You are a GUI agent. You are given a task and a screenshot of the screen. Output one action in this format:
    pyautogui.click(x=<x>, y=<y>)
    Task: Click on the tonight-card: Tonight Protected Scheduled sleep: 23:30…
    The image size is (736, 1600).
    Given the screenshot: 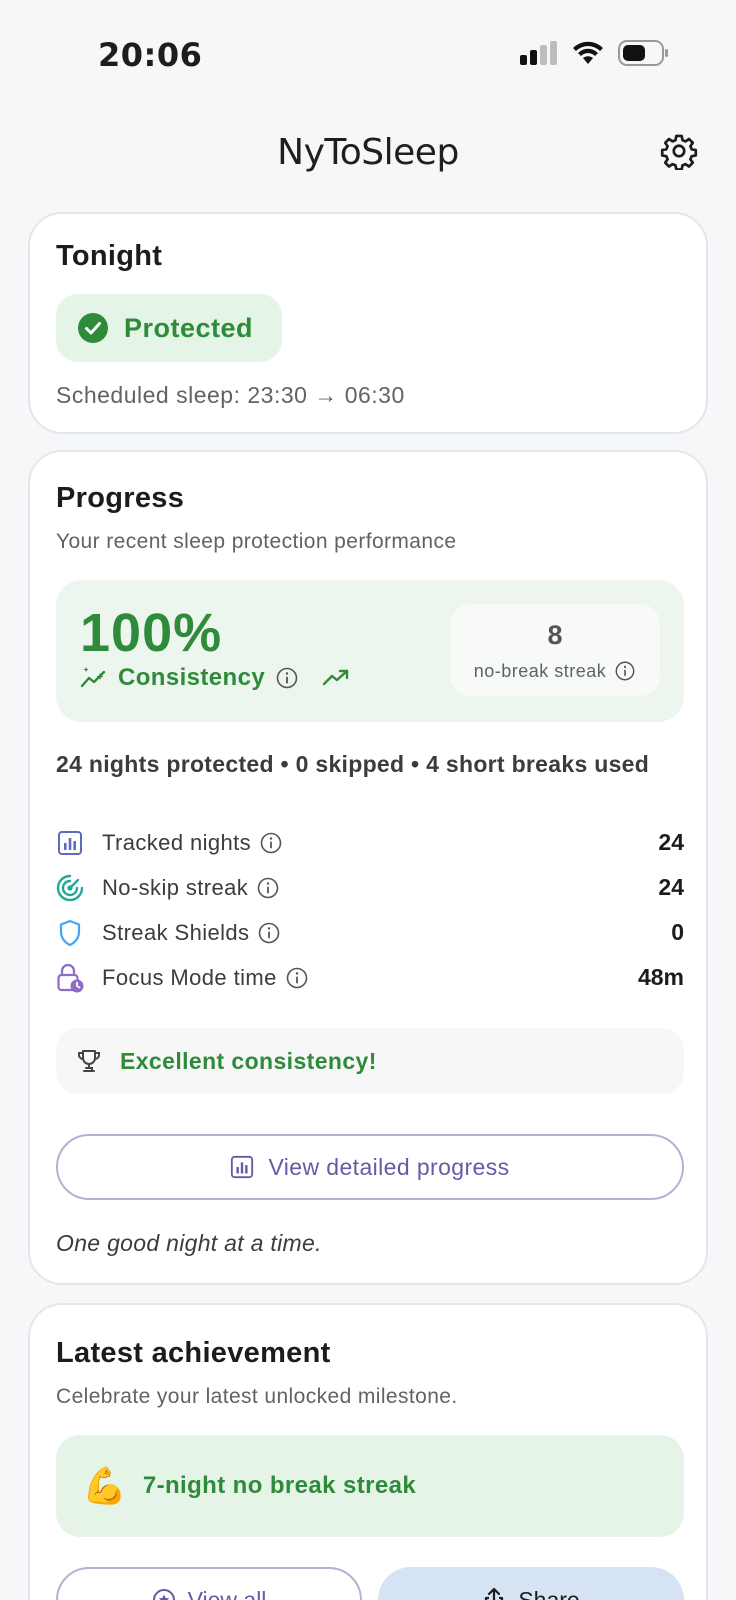 What is the action you would take?
    pyautogui.click(x=368, y=323)
    